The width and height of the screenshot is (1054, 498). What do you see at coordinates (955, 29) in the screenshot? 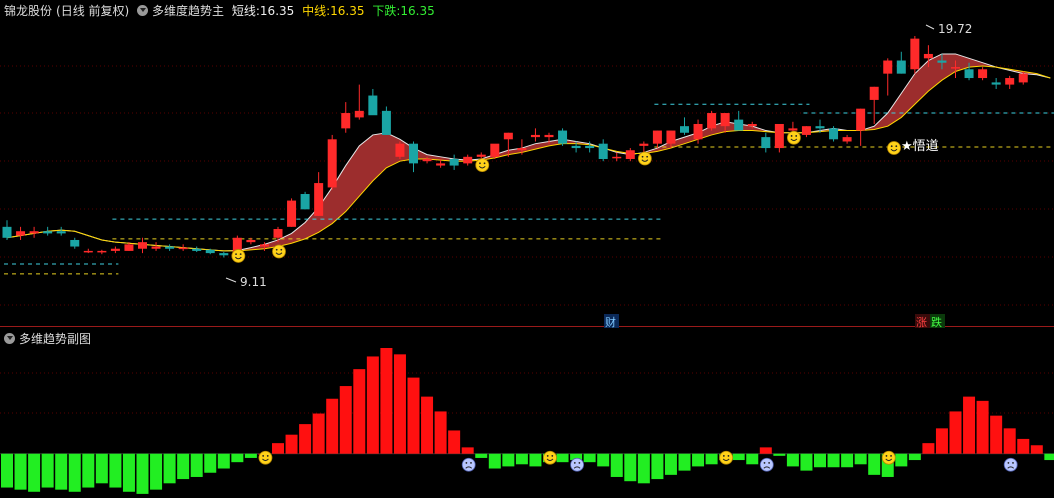
I see `high-price-label: 19.72` at bounding box center [955, 29].